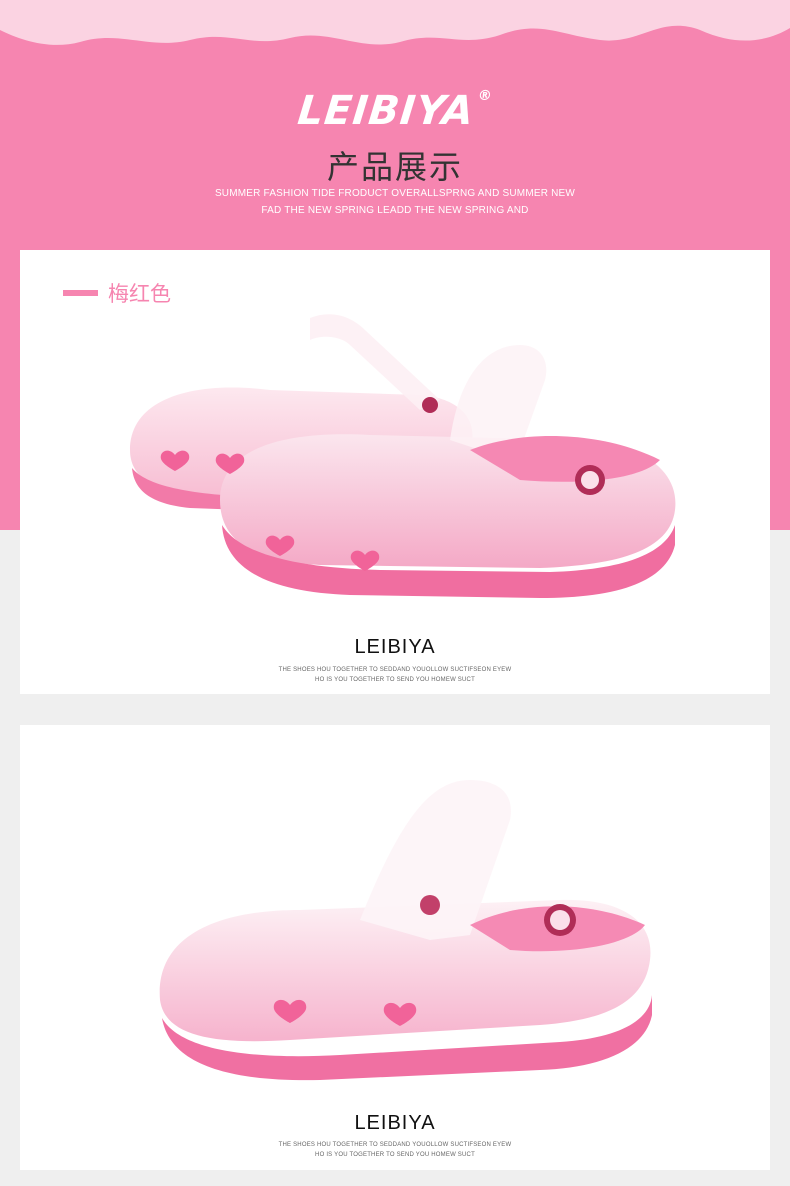 This screenshot has width=790, height=1186. What do you see at coordinates (394, 111) in the screenshot?
I see `brand-logo: LEIBIYA®` at bounding box center [394, 111].